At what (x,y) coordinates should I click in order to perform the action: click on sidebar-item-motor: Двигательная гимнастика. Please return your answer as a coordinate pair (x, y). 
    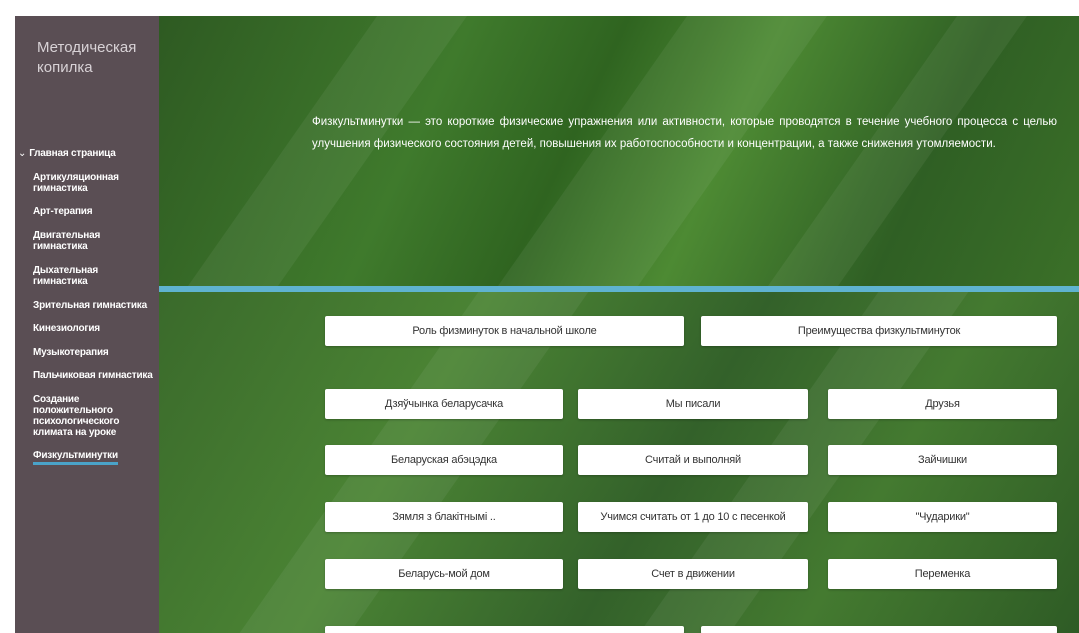
    Looking at the image, I should click on (87, 241).